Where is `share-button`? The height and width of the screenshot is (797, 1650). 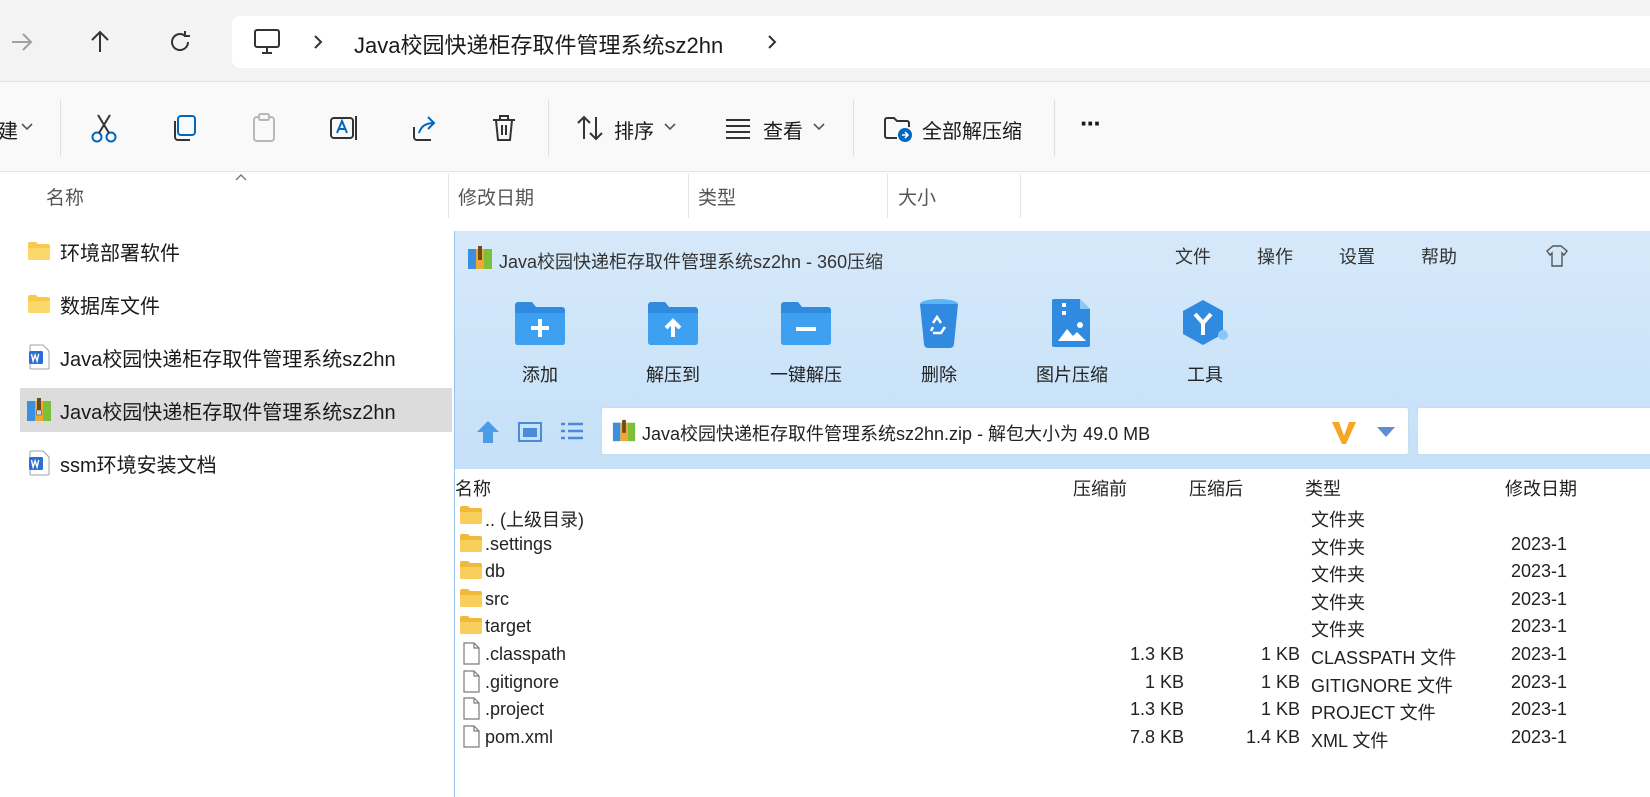 share-button is located at coordinates (424, 128).